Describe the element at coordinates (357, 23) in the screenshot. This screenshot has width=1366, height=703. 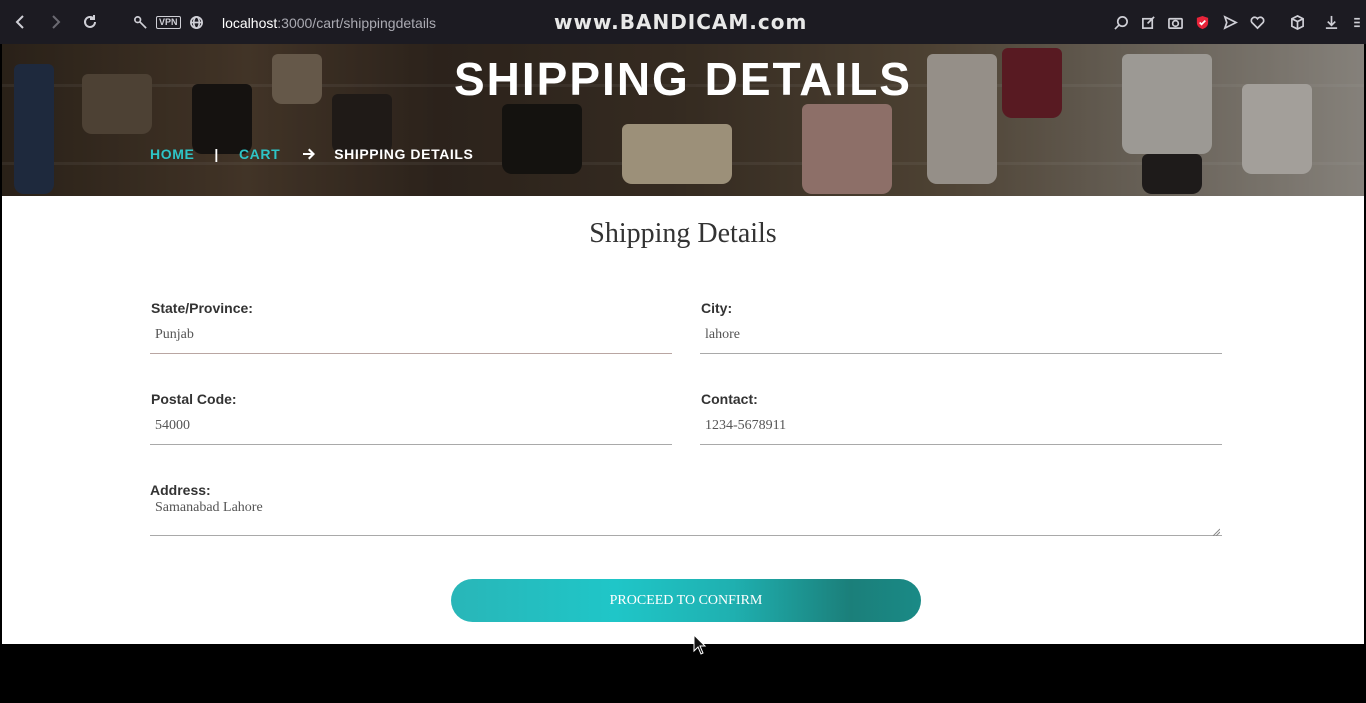
I see `url-path: :3000/cart/shippingdetails` at that location.